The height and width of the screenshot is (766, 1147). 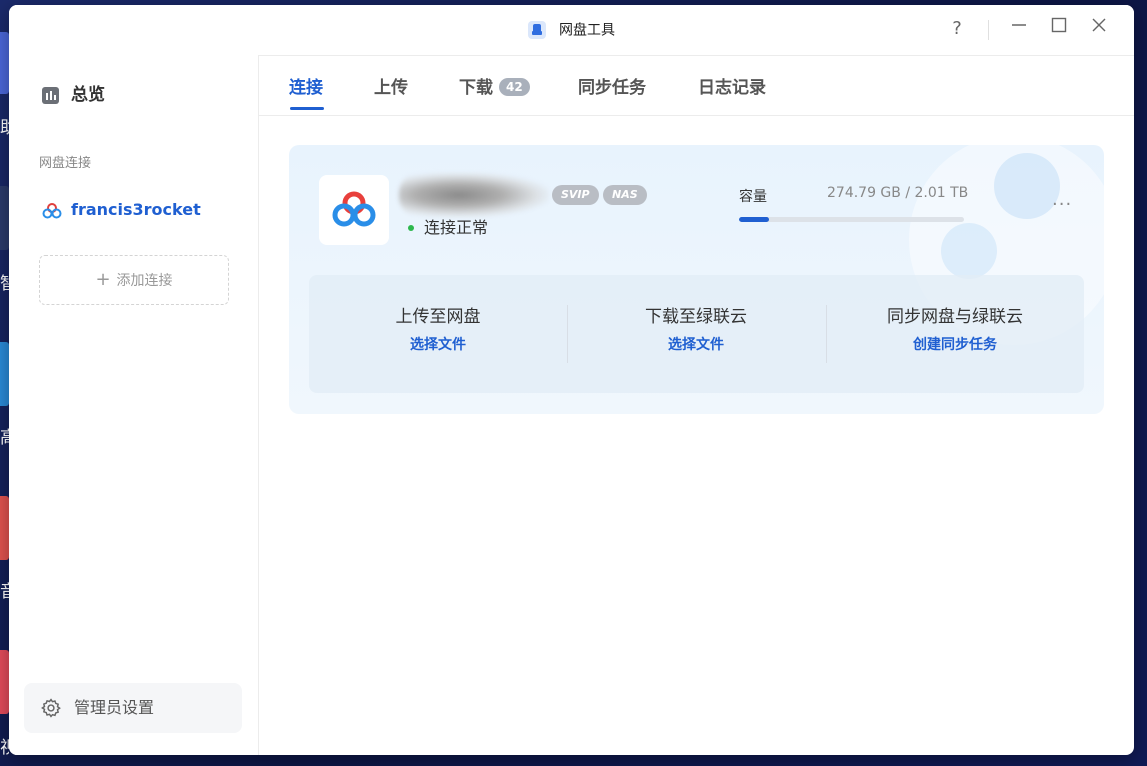 What do you see at coordinates (438, 329) in the screenshot?
I see `action-upload: 上传至网盘 选择文件` at bounding box center [438, 329].